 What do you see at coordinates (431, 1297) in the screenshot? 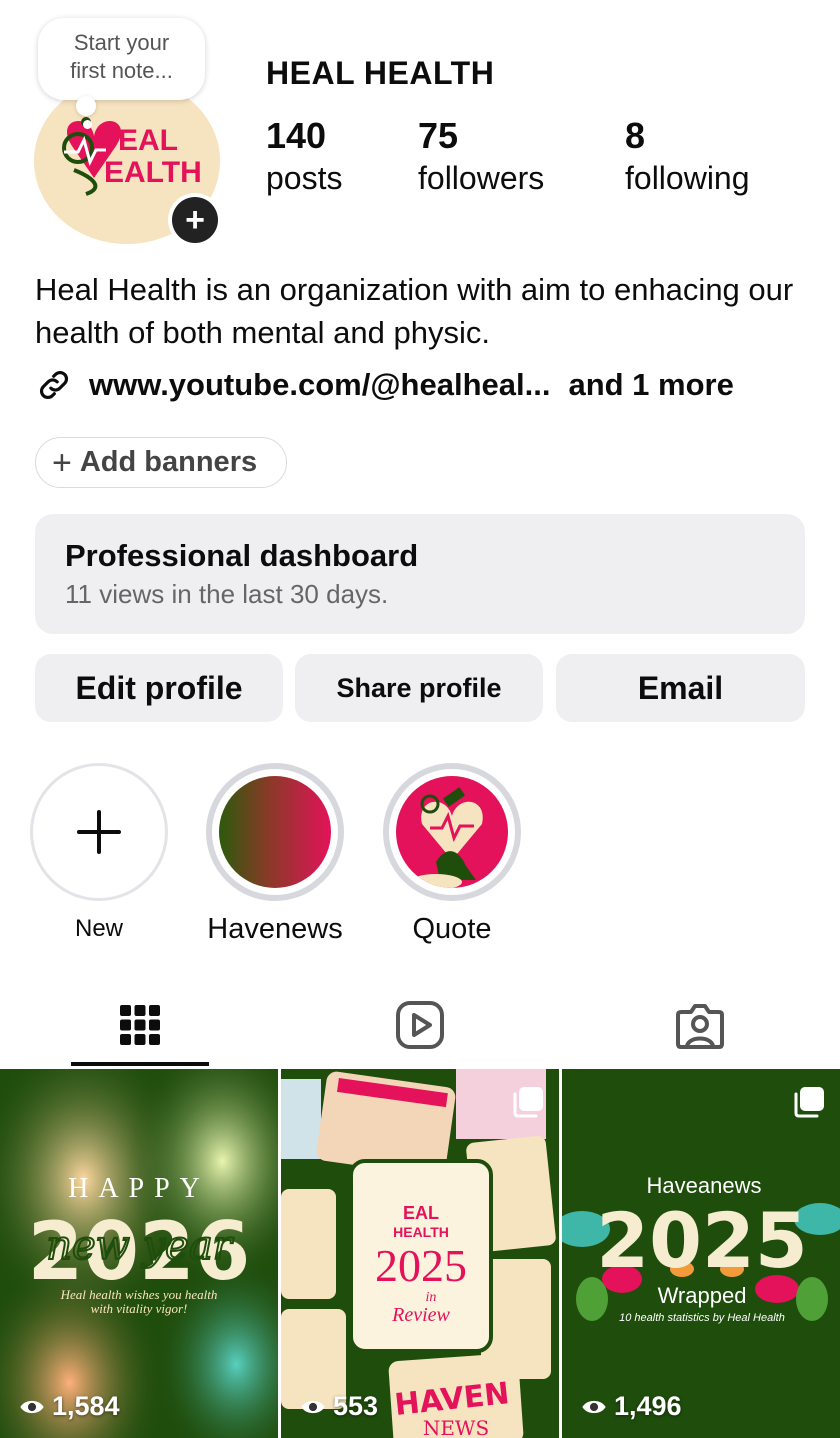
I see `svg-text: in` at bounding box center [431, 1297].